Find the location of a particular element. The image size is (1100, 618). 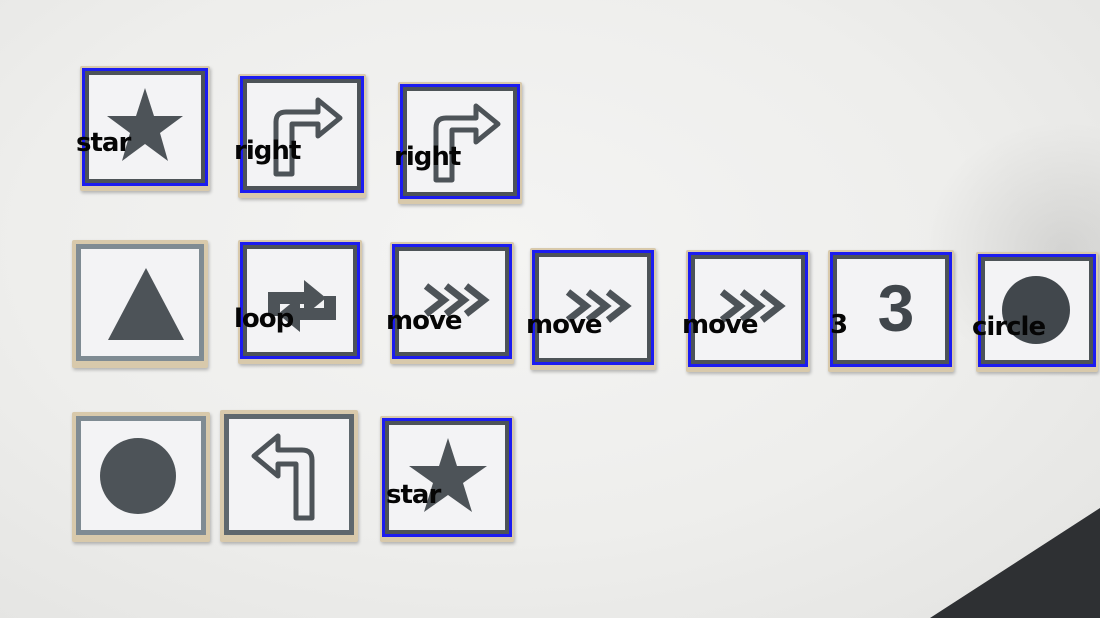

tile-circle: circle is located at coordinates (1035, 312).